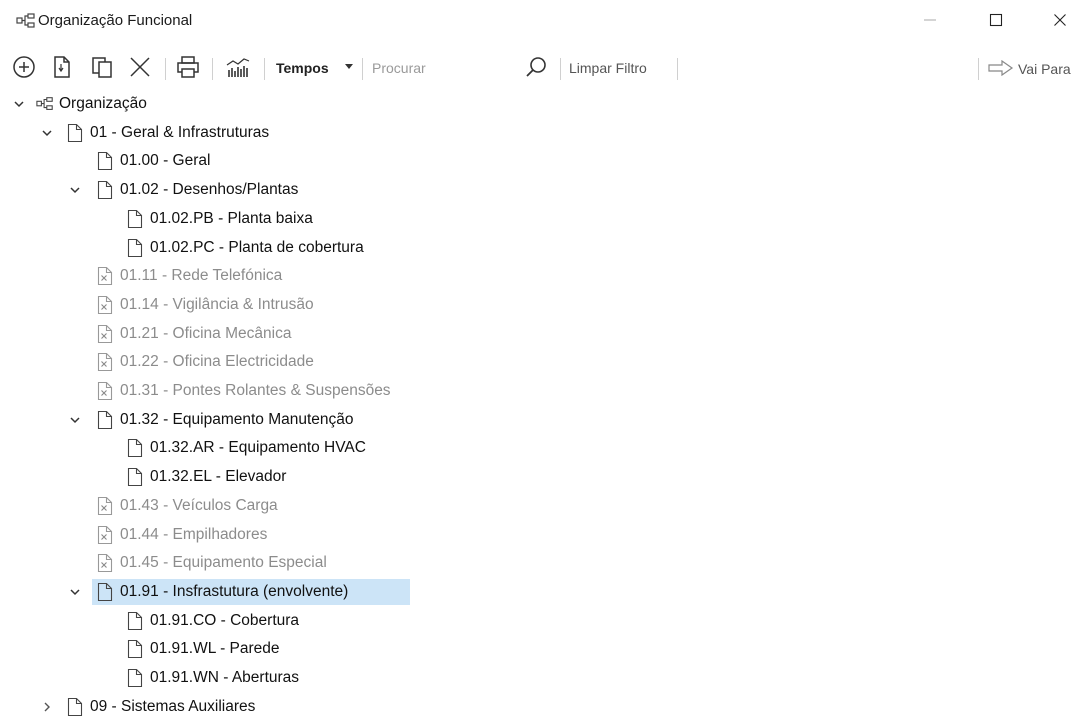 The width and height of the screenshot is (1084, 719). I want to click on tree-node: 01 - Geral & Infrastruturas, so click(350, 133).